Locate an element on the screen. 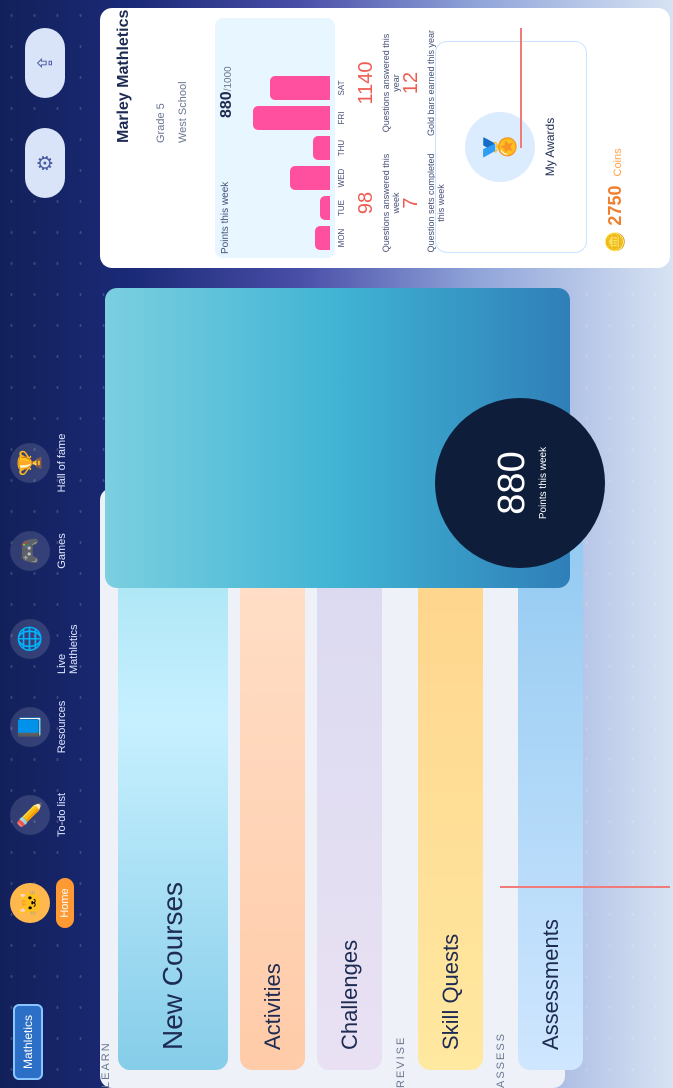  revise-section-label: REVISE is located at coordinates (401, 1061).